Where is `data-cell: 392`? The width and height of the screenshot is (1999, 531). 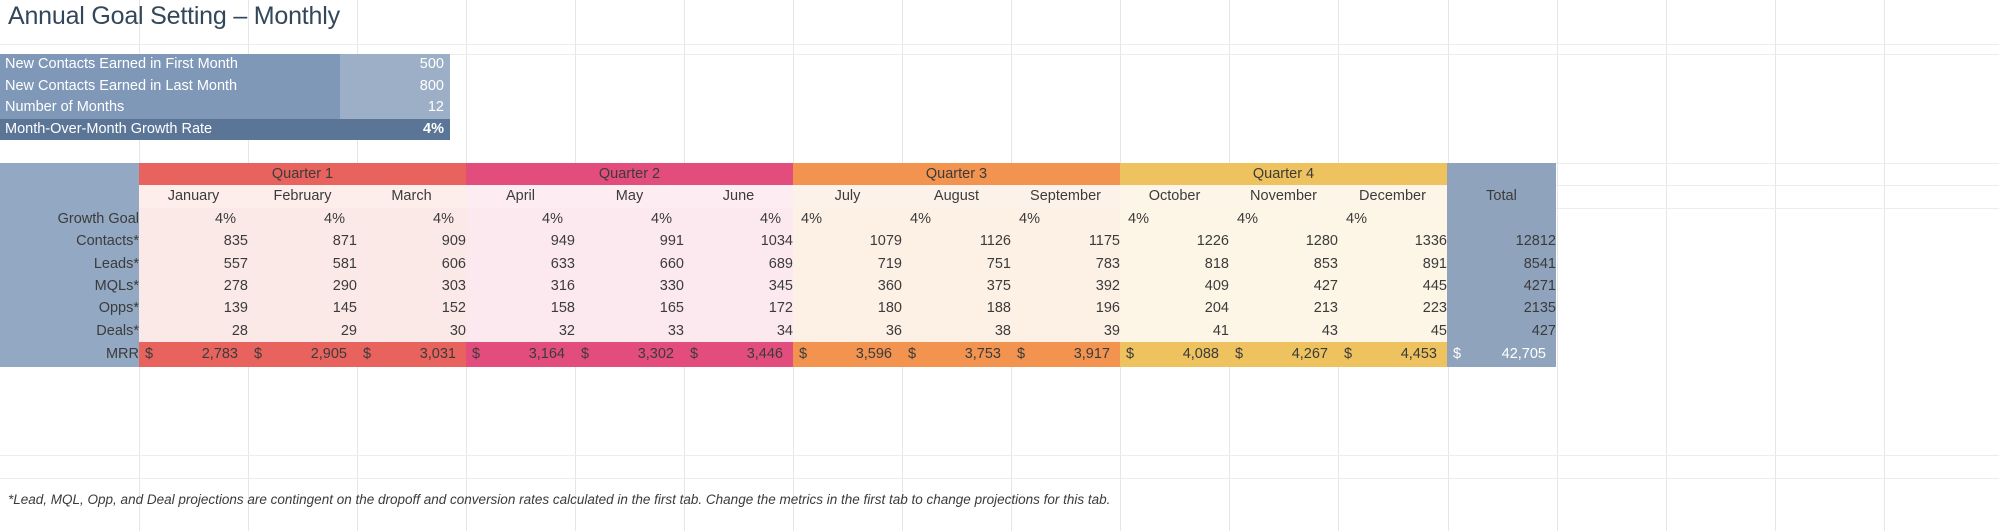 data-cell: 392 is located at coordinates (1065, 286).